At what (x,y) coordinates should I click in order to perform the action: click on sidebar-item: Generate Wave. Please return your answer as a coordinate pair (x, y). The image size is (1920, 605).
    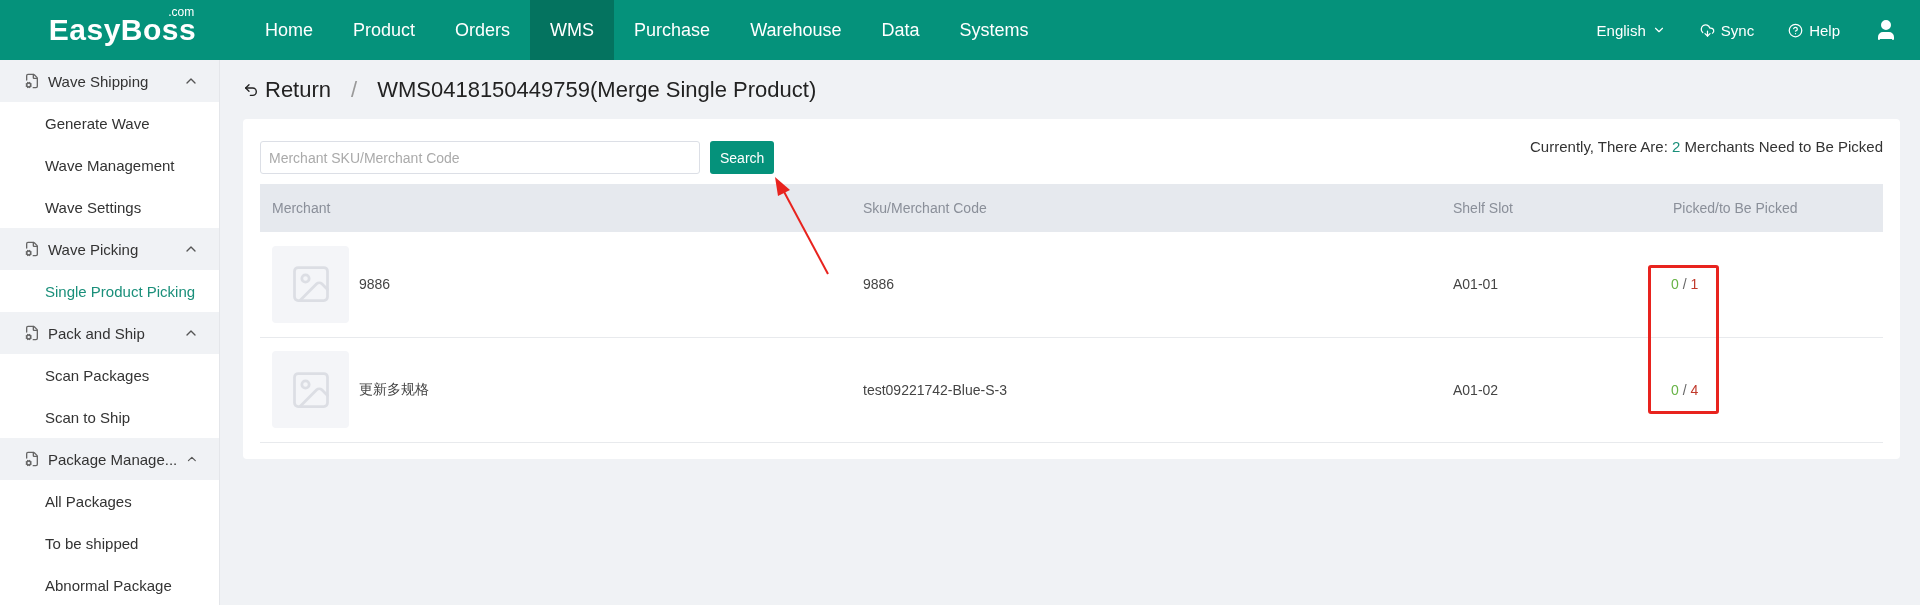
    Looking at the image, I should click on (109, 123).